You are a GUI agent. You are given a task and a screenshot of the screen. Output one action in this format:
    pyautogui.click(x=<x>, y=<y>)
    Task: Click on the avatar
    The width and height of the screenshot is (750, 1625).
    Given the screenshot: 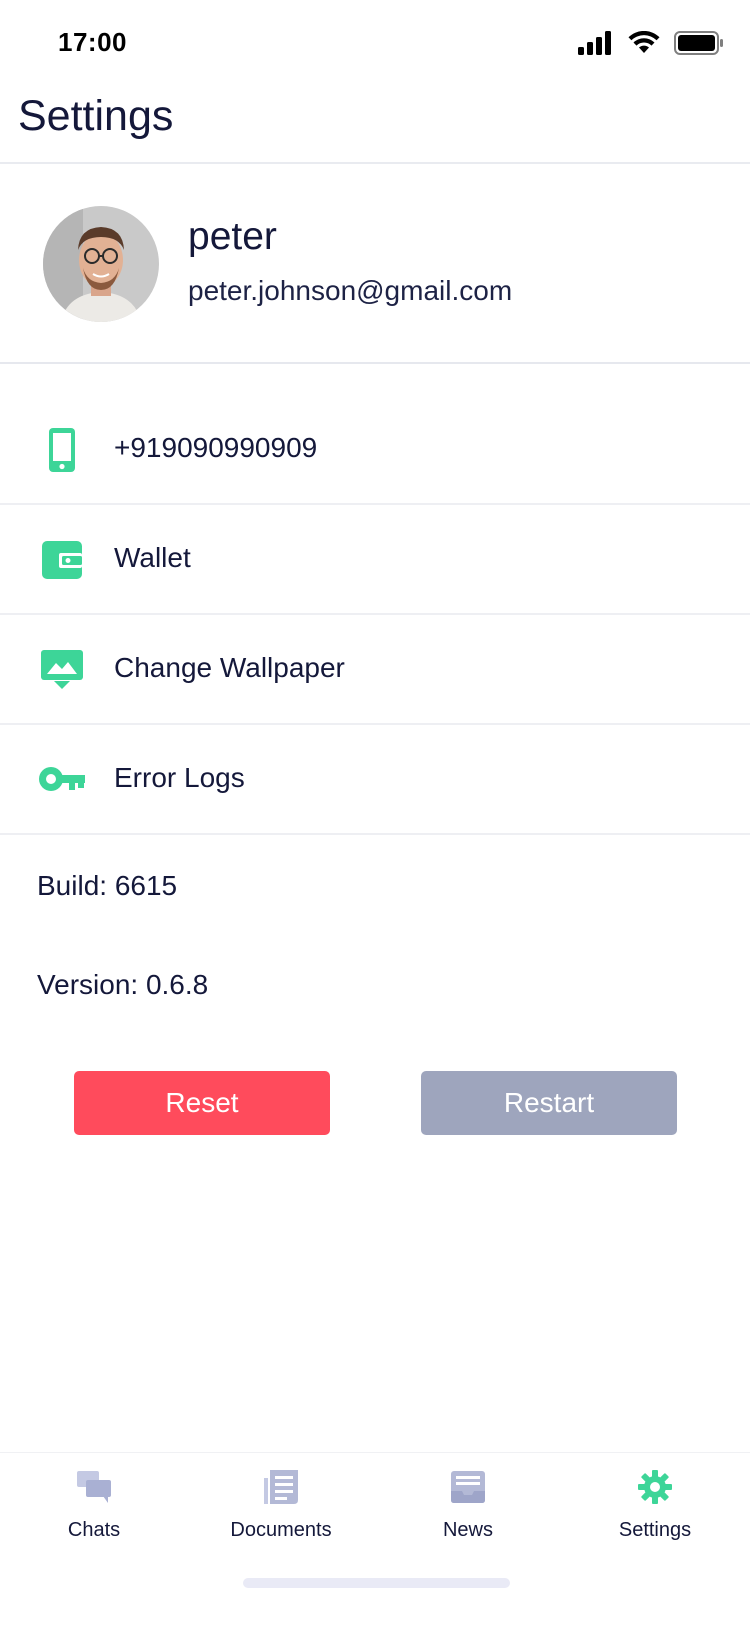 What is the action you would take?
    pyautogui.click(x=101, y=264)
    